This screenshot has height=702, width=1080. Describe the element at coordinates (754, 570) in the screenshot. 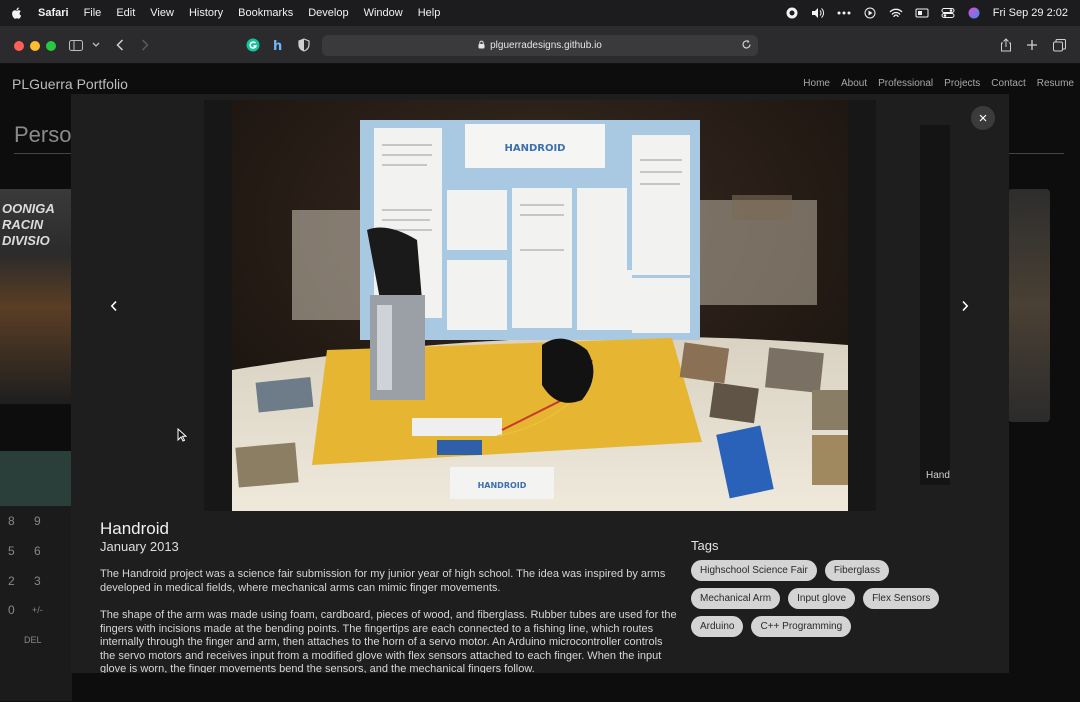

I see `tag-pill: Highschool Science Fair` at that location.